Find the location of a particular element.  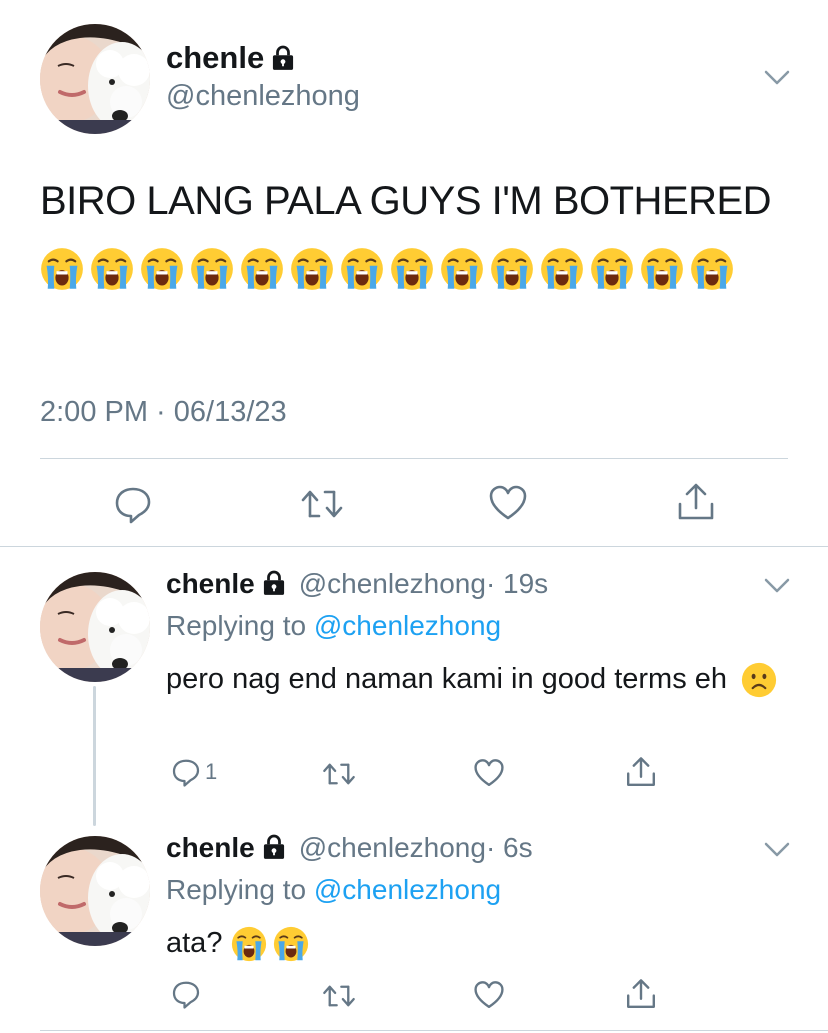

timestamp: 2:00 PM · 06/13/23 is located at coordinates (163, 412).